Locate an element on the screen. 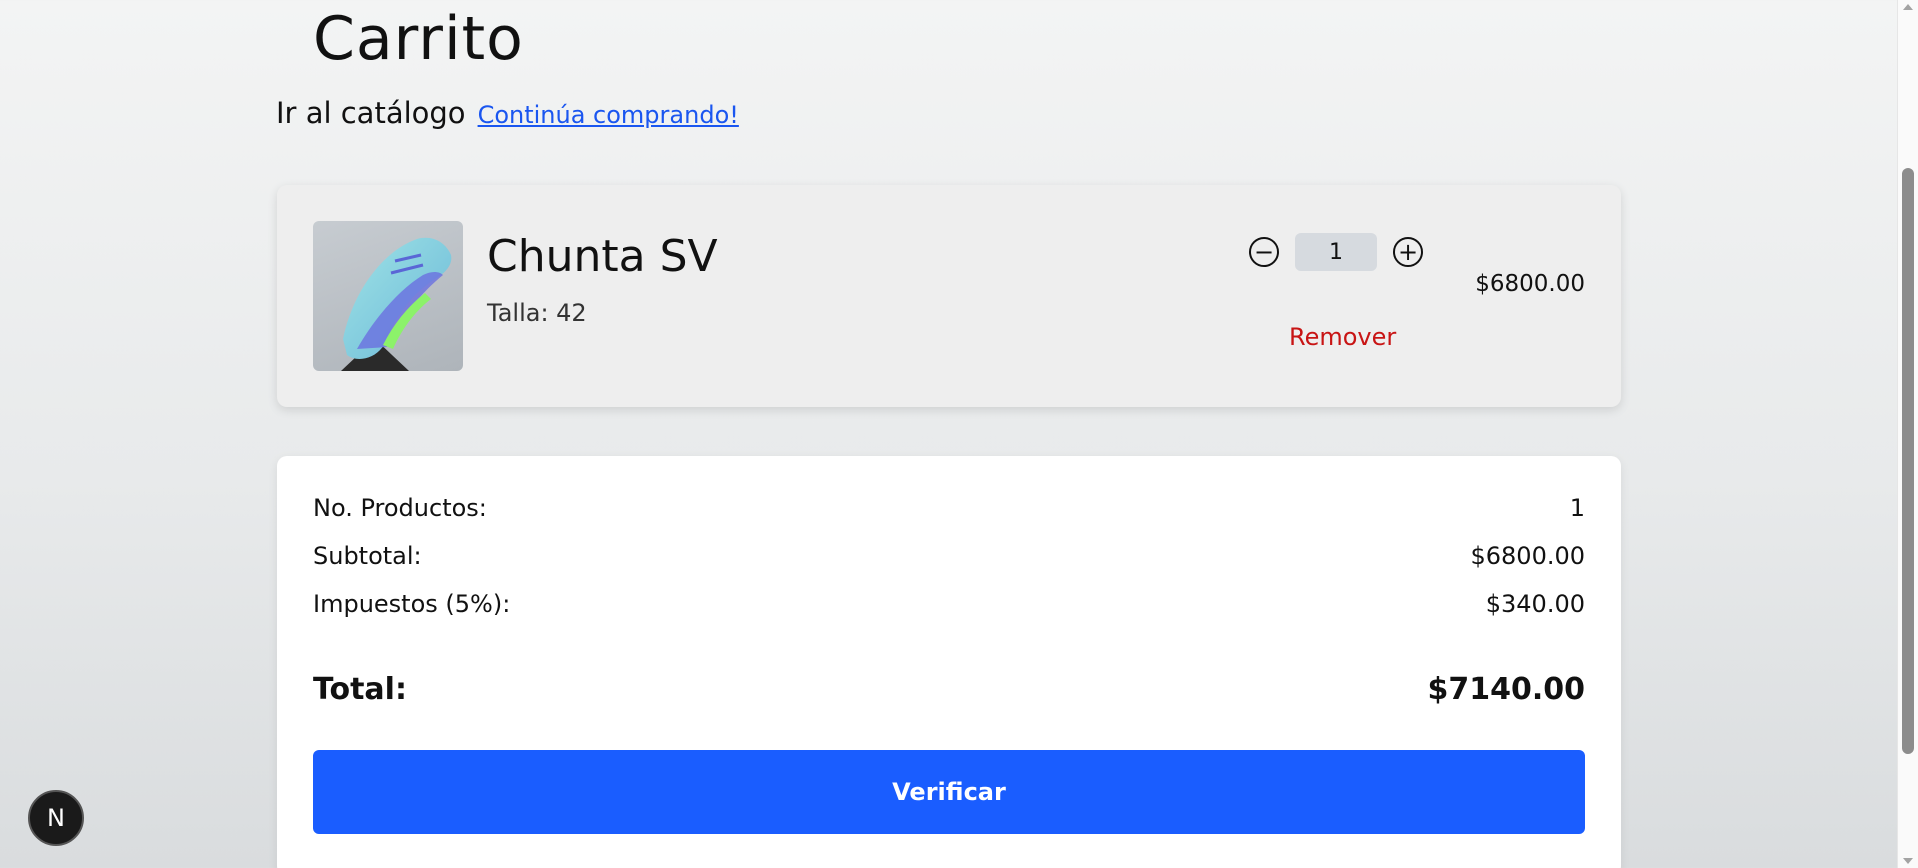  vertical-scrollbar is located at coordinates (1907, 434).